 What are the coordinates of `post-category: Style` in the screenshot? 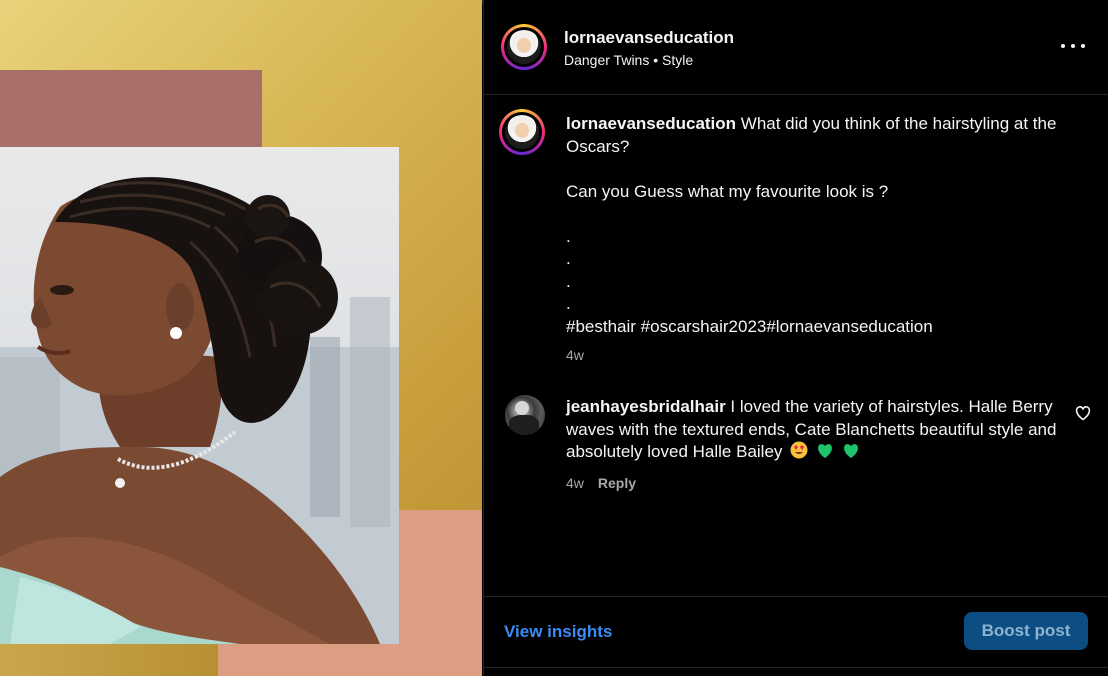 It's located at (677, 60).